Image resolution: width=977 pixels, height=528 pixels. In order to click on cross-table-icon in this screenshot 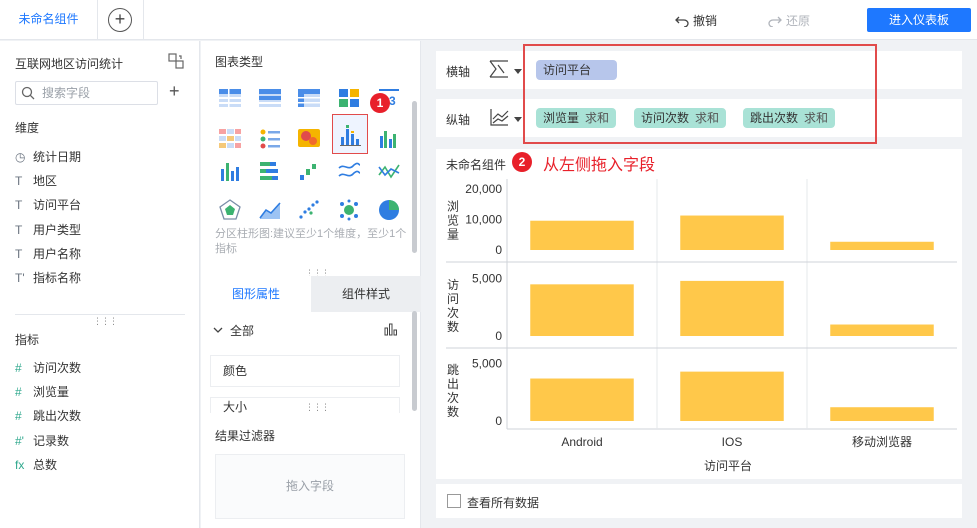, I will do `click(309, 98)`.